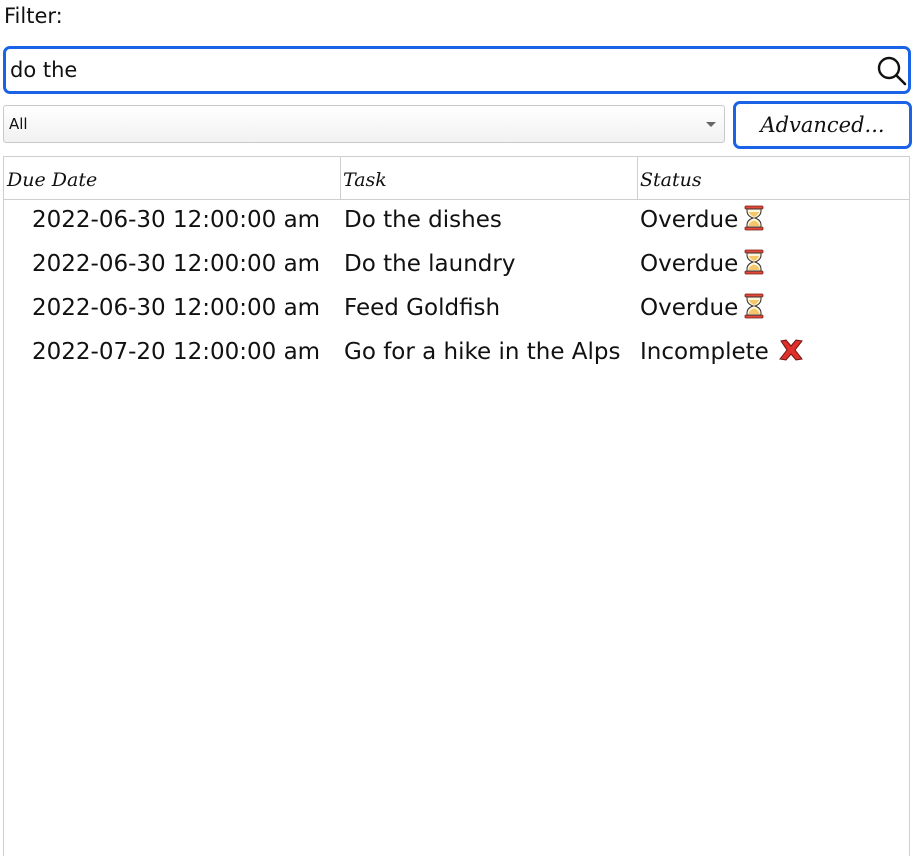 Image resolution: width=915 pixels, height=856 pixels. Describe the element at coordinates (488, 178) in the screenshot. I see `column-header-task: Task` at that location.